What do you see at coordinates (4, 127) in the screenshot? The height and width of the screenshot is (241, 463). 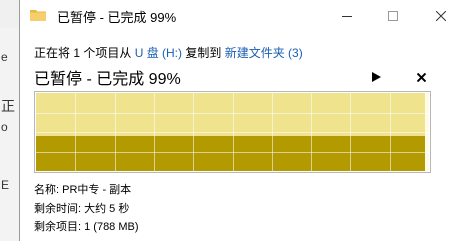 I see `background-text-fragment: o` at bounding box center [4, 127].